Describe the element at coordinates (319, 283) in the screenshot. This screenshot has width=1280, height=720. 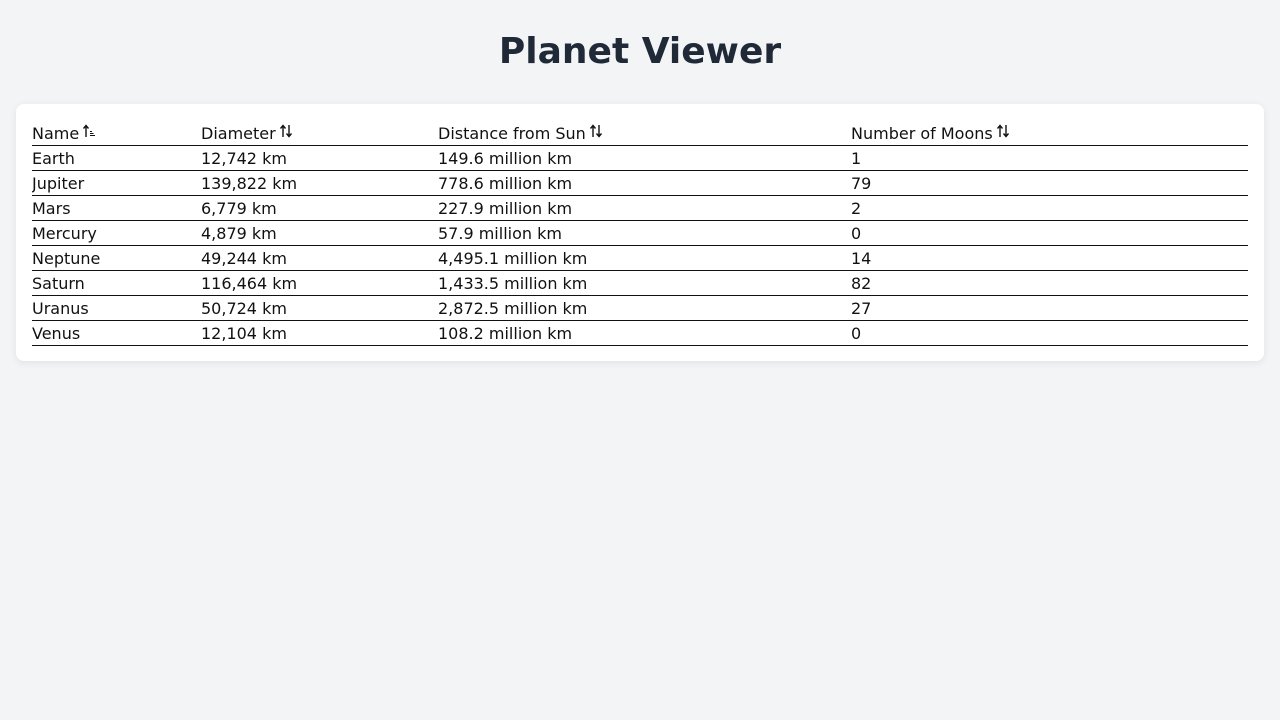
I see `cell-diameter: 116,464 km` at that location.